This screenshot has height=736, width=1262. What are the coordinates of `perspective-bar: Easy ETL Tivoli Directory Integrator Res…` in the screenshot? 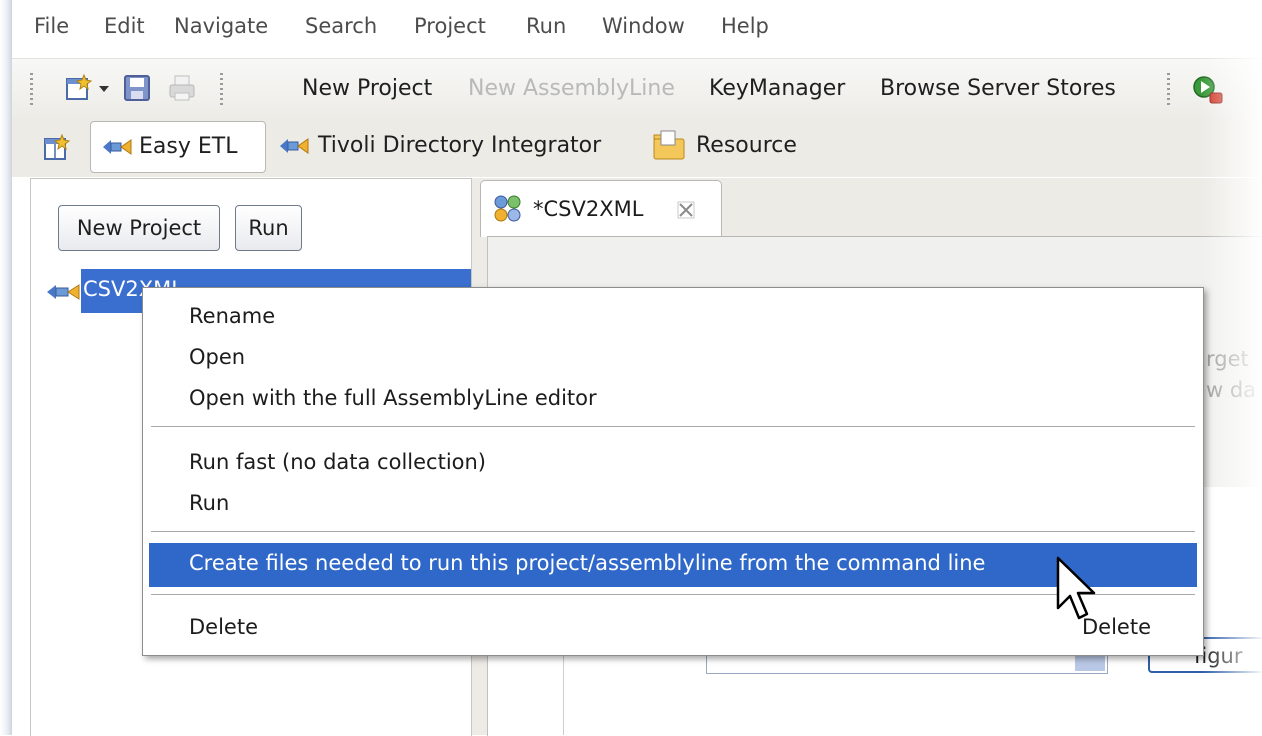 It's located at (637, 149).